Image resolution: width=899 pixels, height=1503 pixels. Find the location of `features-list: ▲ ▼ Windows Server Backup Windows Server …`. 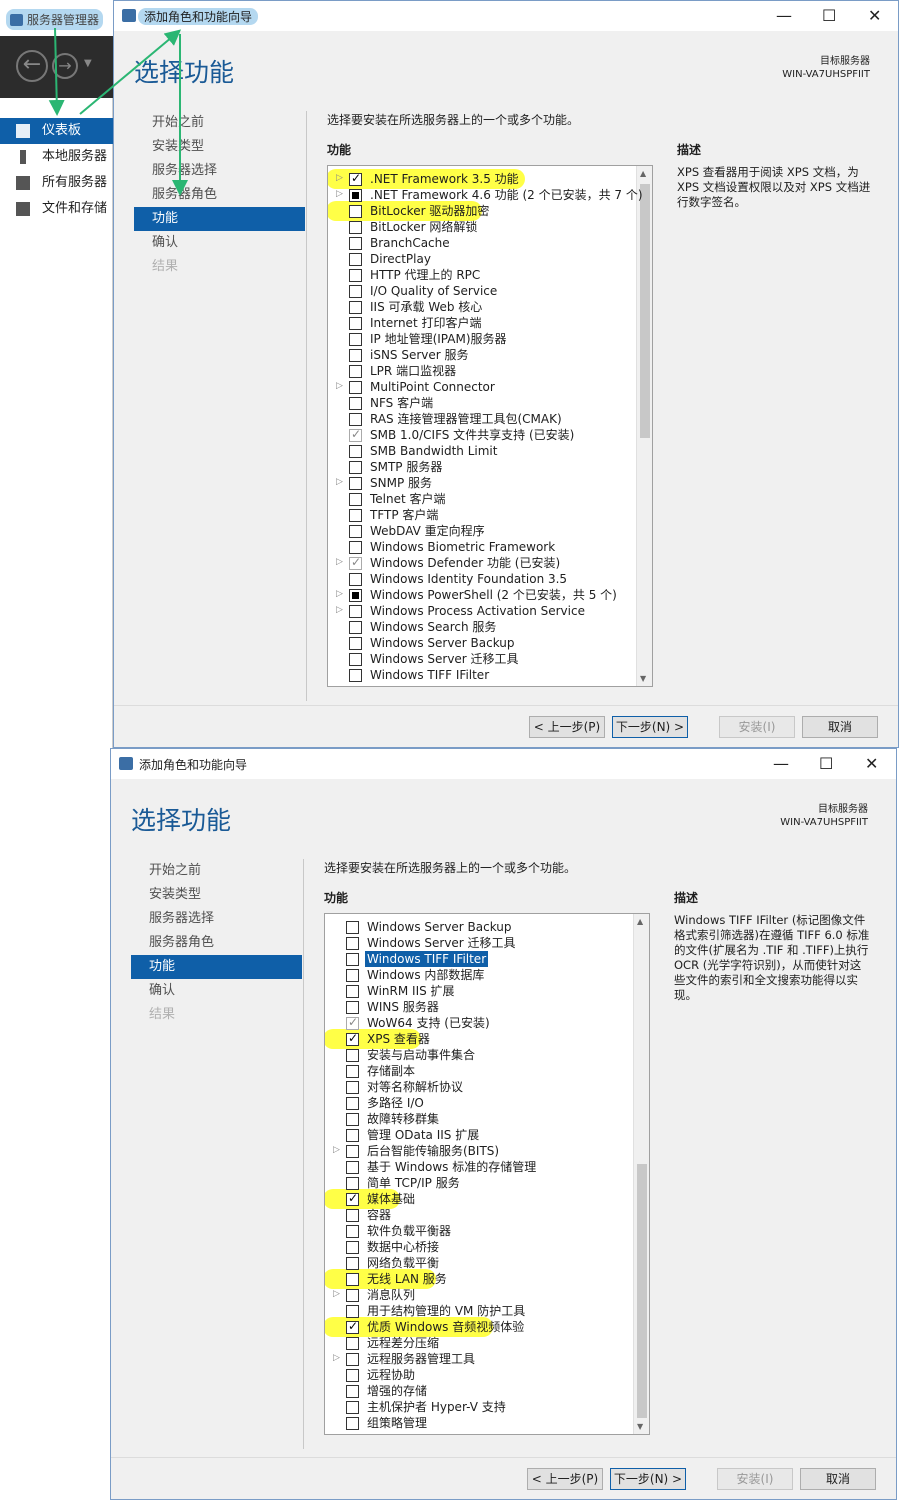

features-list: ▲ ▼ Windows Server Backup Windows Server … is located at coordinates (487, 1174).